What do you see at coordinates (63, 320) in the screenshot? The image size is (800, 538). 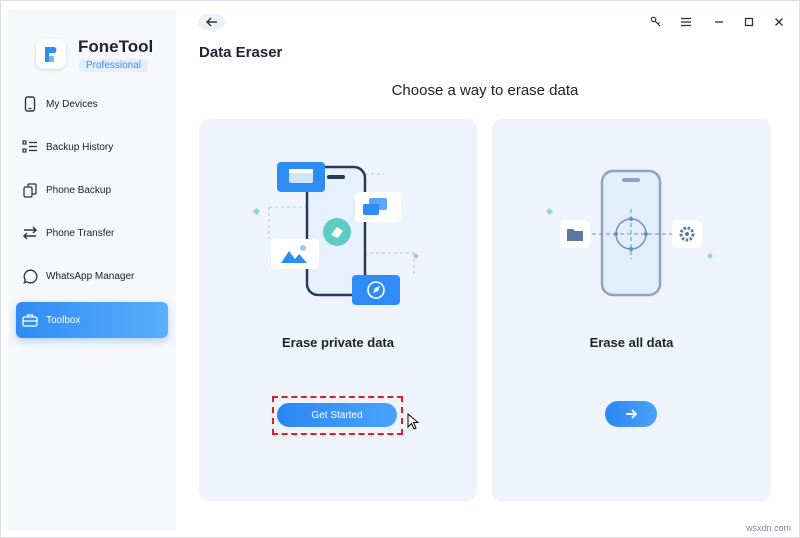 I see `sidebar-item-label: Toolbox` at bounding box center [63, 320].